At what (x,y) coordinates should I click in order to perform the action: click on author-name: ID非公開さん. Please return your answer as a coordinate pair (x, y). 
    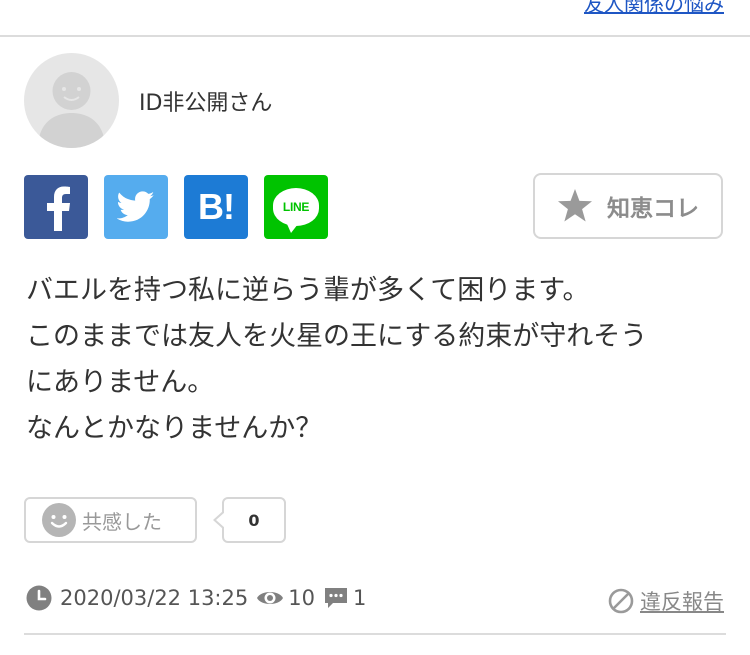
    Looking at the image, I should click on (205, 101).